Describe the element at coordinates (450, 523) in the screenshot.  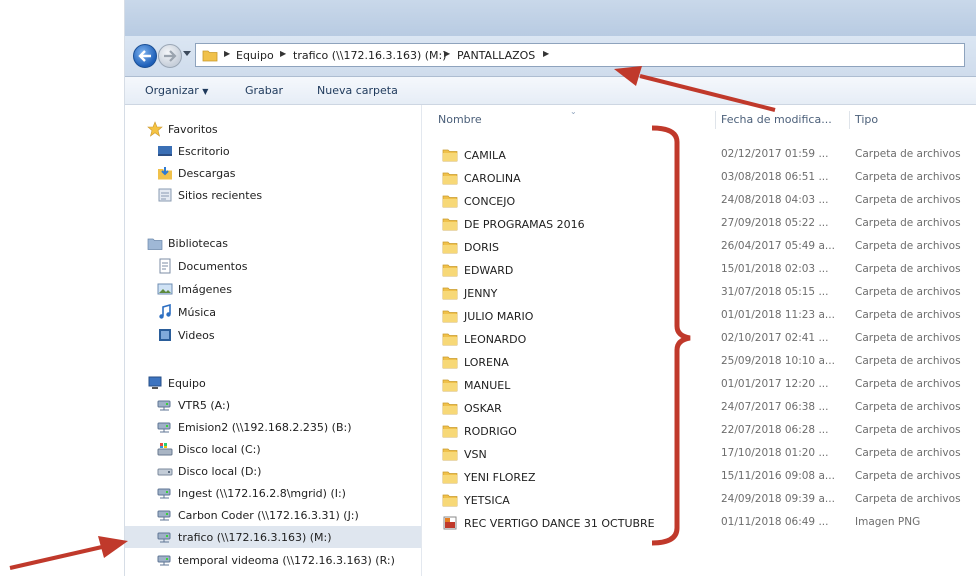
I see `png-image-icon` at that location.